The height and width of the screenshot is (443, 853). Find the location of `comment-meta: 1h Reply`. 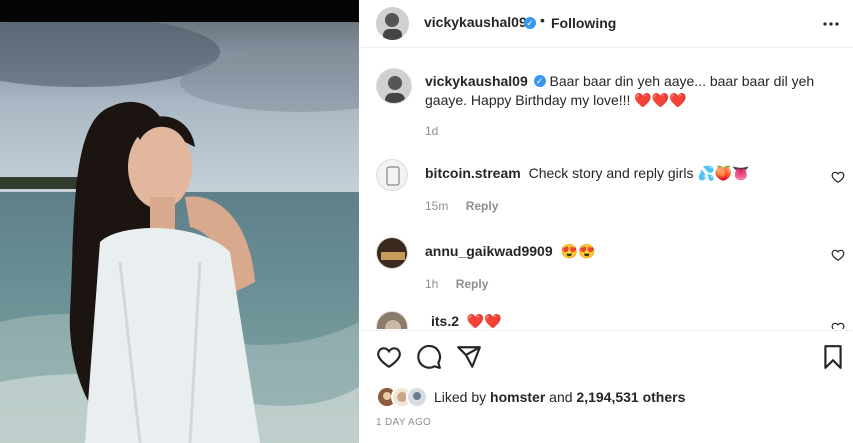

comment-meta: 1h Reply is located at coordinates (456, 284).